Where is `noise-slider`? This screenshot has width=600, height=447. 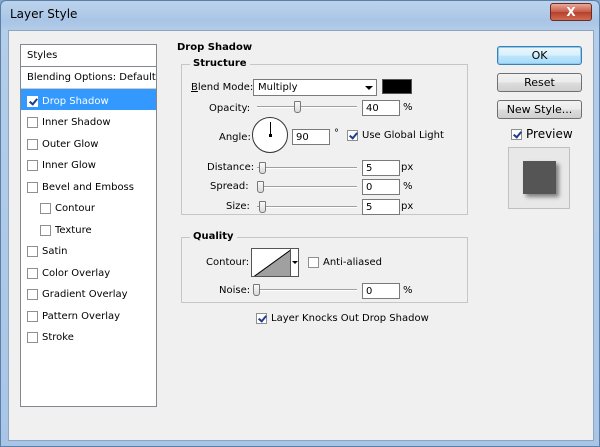 noise-slider is located at coordinates (305, 290).